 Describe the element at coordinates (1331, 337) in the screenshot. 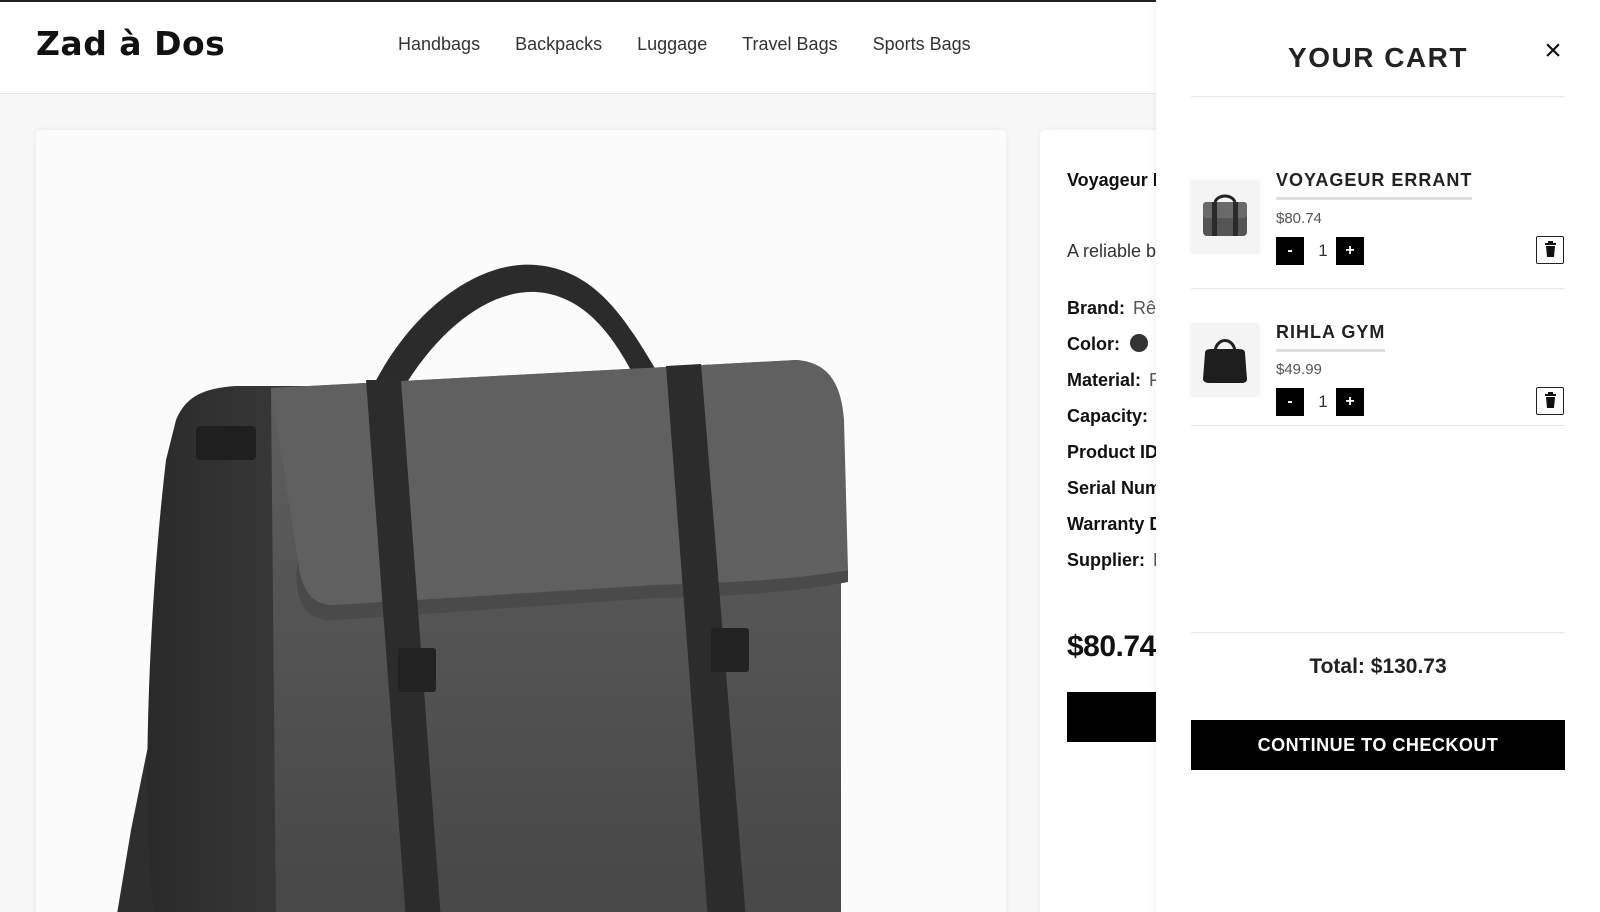

I see `item-name: RIHLA GYM` at that location.